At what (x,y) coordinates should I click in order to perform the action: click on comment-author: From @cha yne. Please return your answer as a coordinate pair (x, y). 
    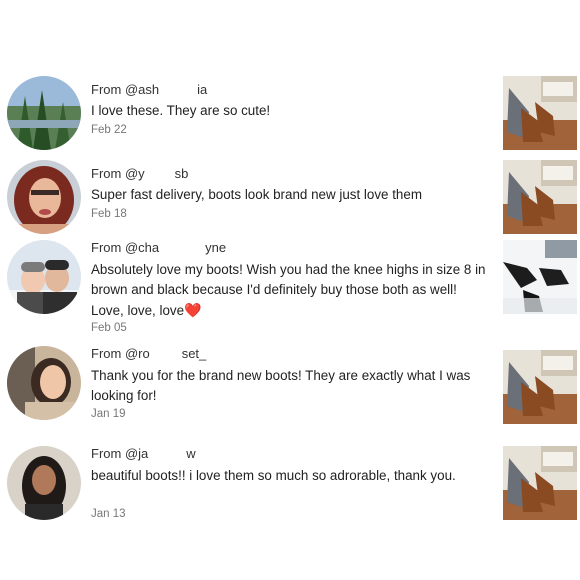
    Looking at the image, I should click on (158, 247).